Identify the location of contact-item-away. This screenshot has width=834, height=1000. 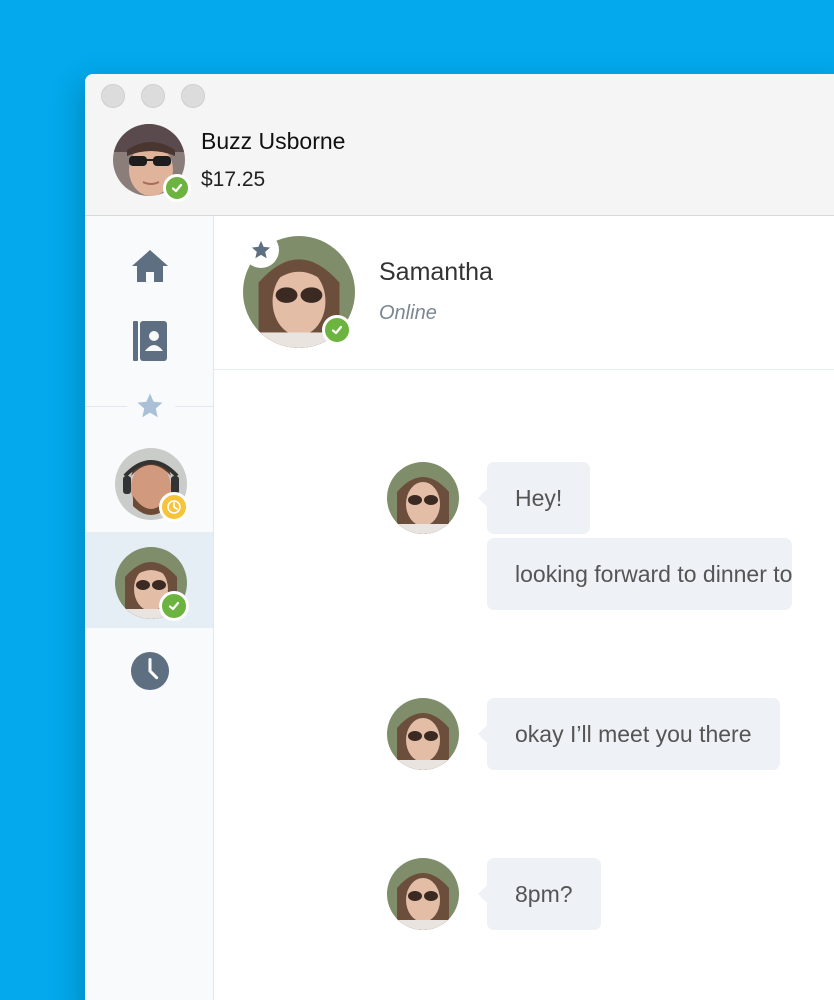
(149, 481).